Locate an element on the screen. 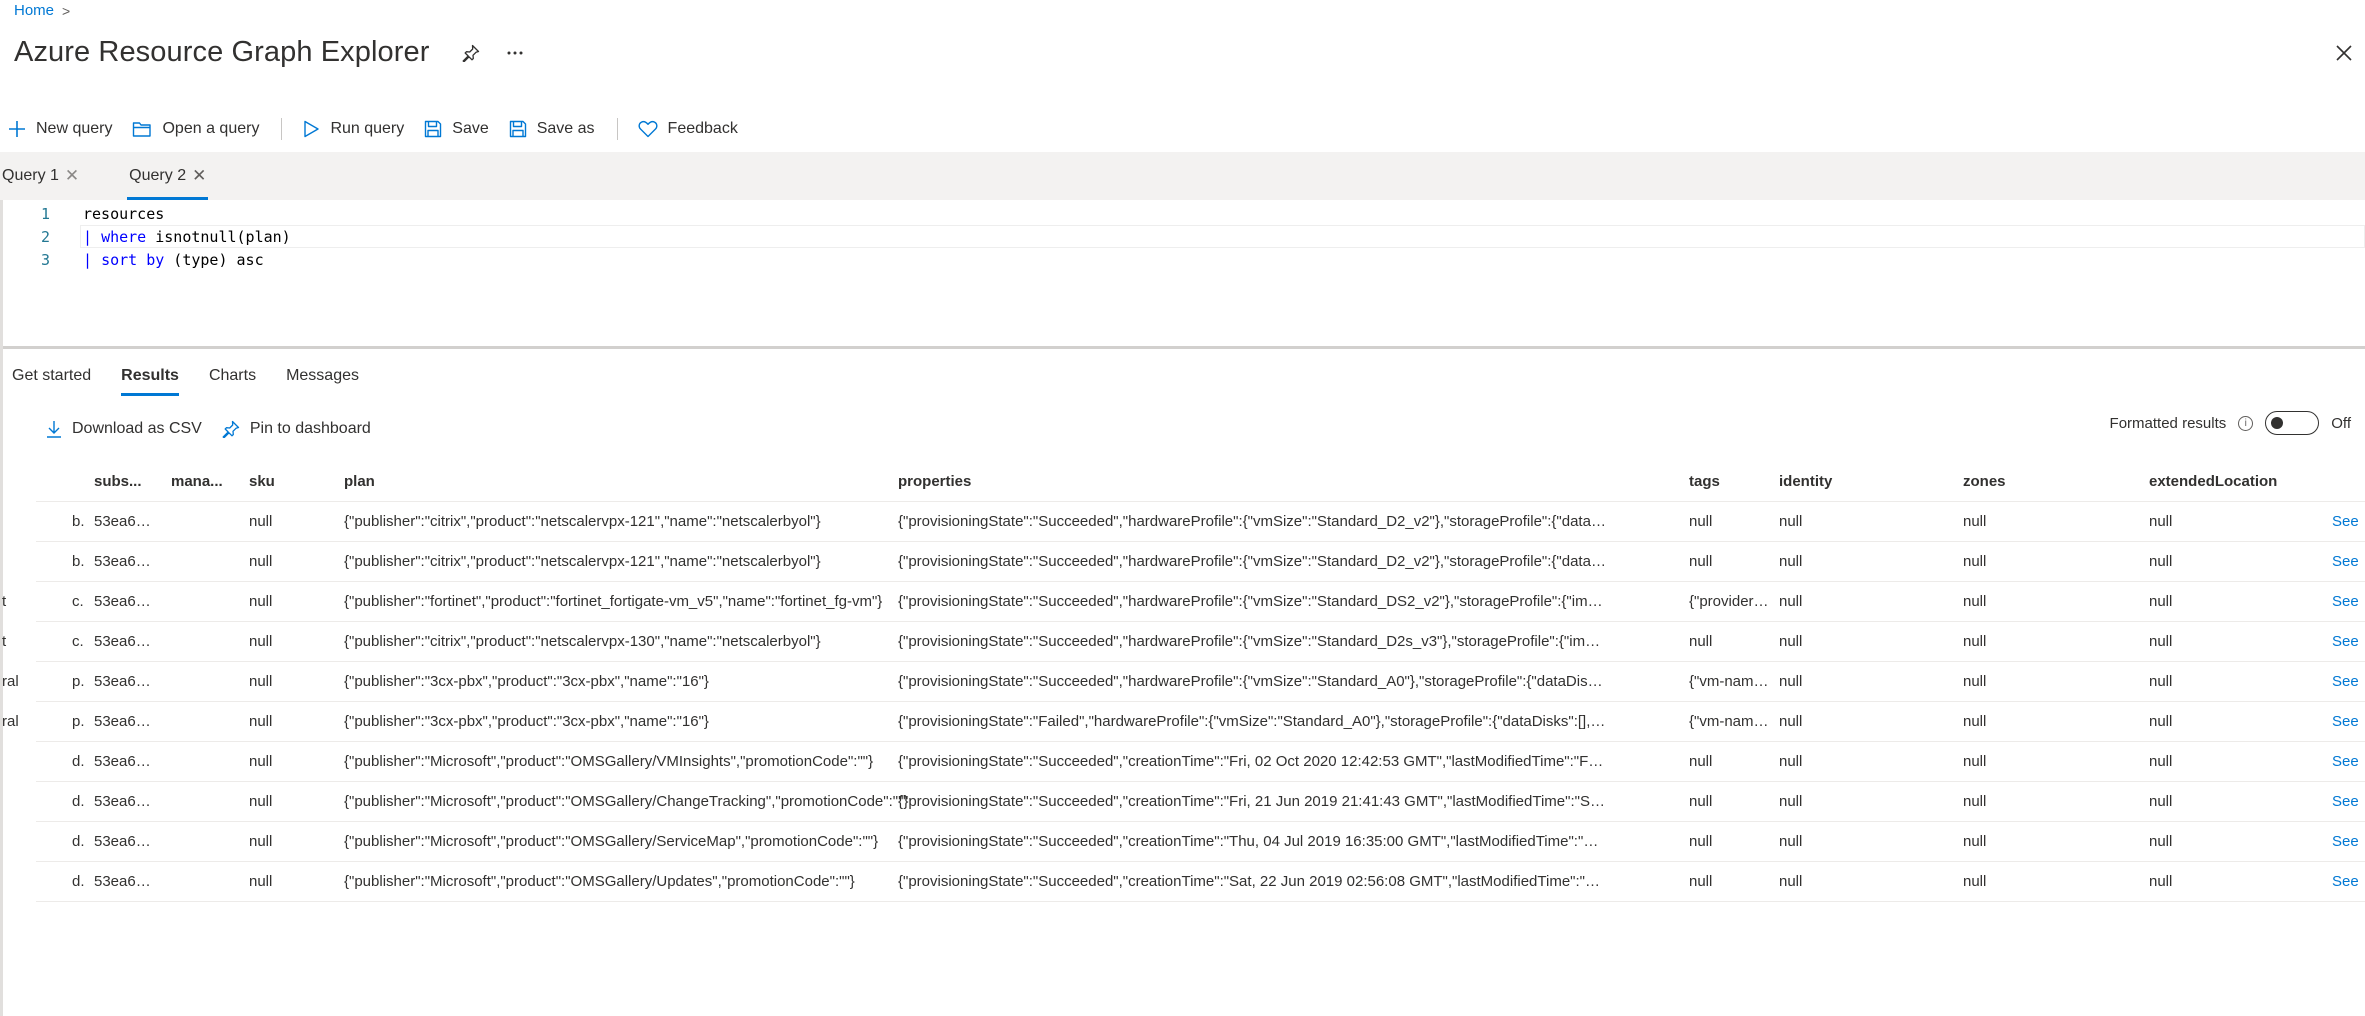 The height and width of the screenshot is (1016, 2365). save-as-button: Save as is located at coordinates (552, 129).